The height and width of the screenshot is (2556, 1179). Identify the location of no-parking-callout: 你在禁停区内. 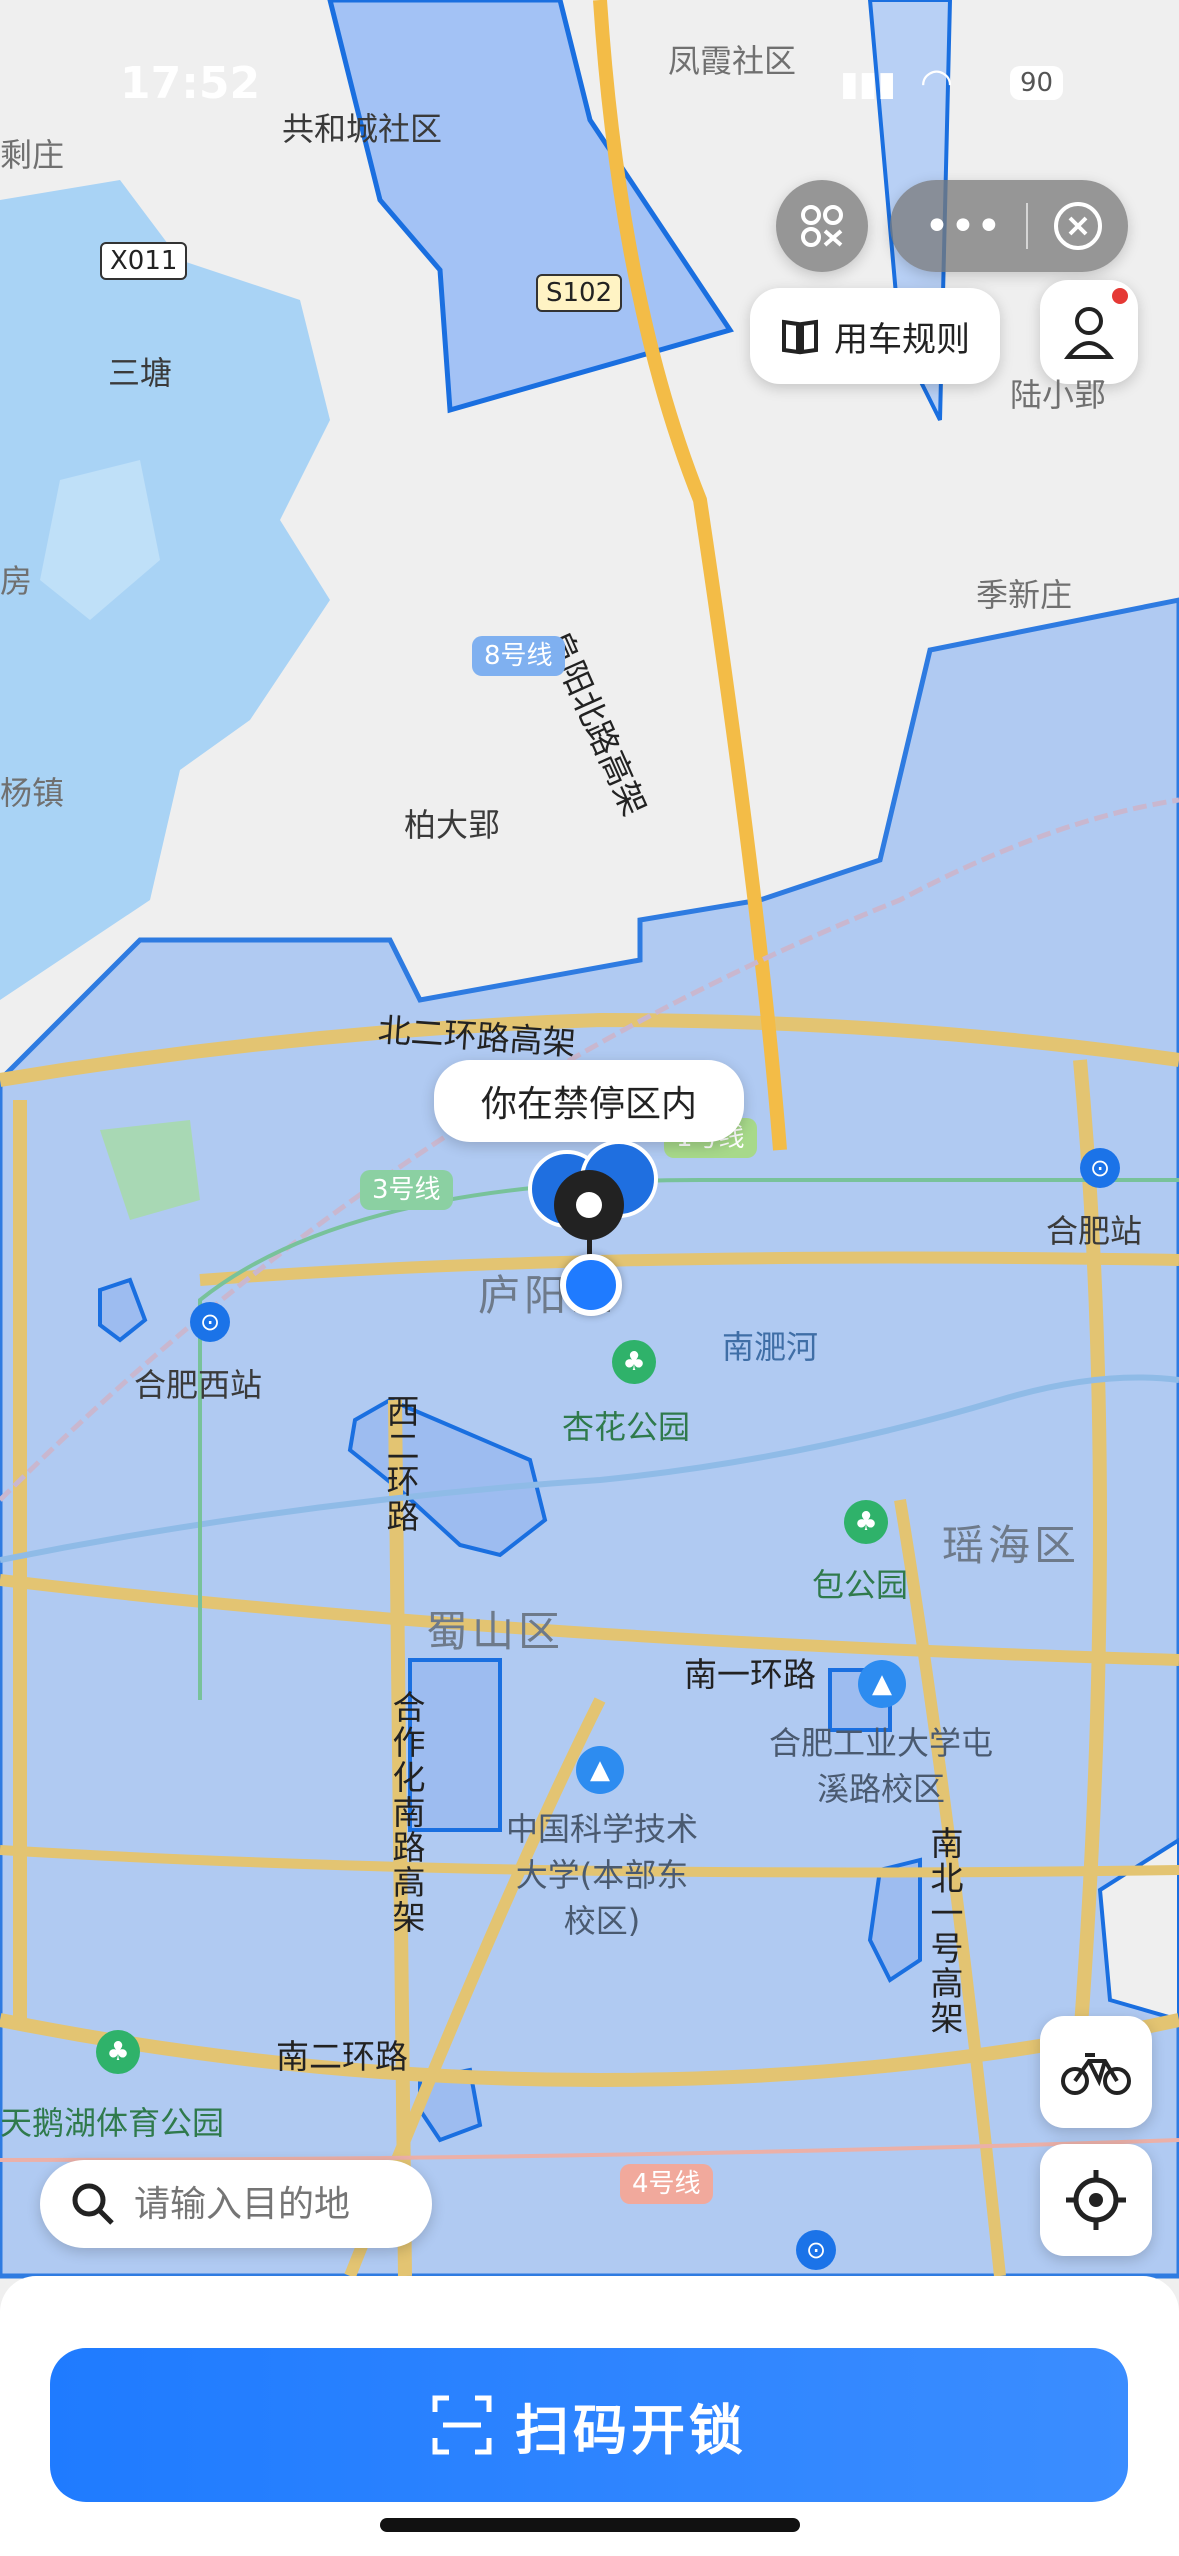
(589, 1101).